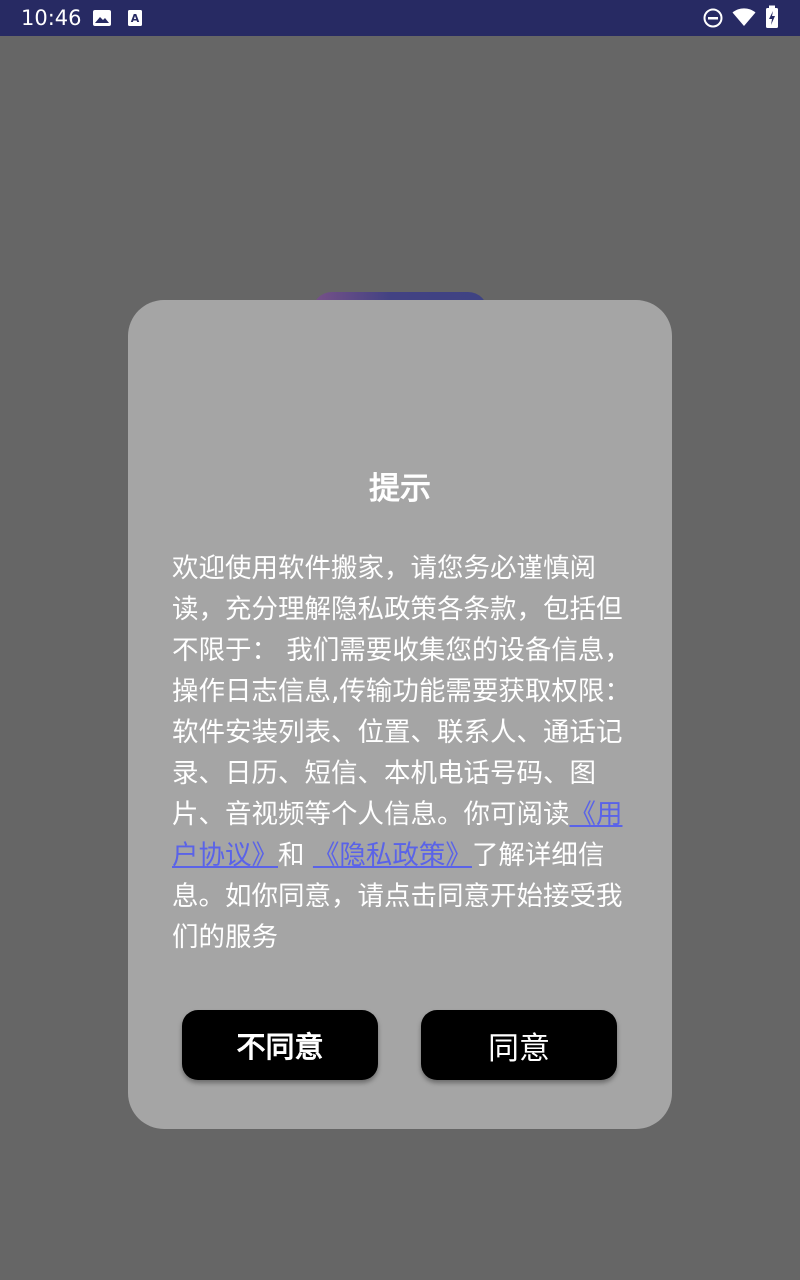 The width and height of the screenshot is (800, 1280). Describe the element at coordinates (51, 18) in the screenshot. I see `status-time: 10:46` at that location.